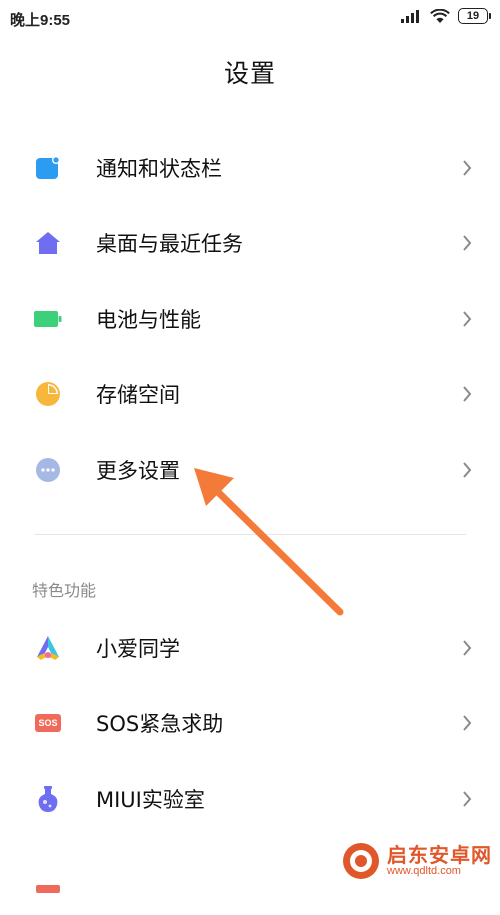 This screenshot has width=500, height=915. Describe the element at coordinates (424, 870) in the screenshot. I see `watermark-url: www.qdltd.com` at that location.